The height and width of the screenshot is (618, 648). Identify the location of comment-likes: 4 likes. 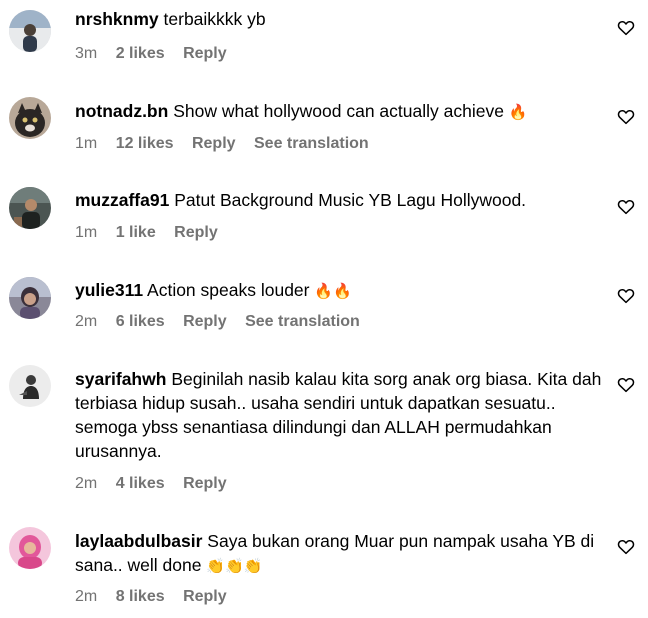
(140, 483).